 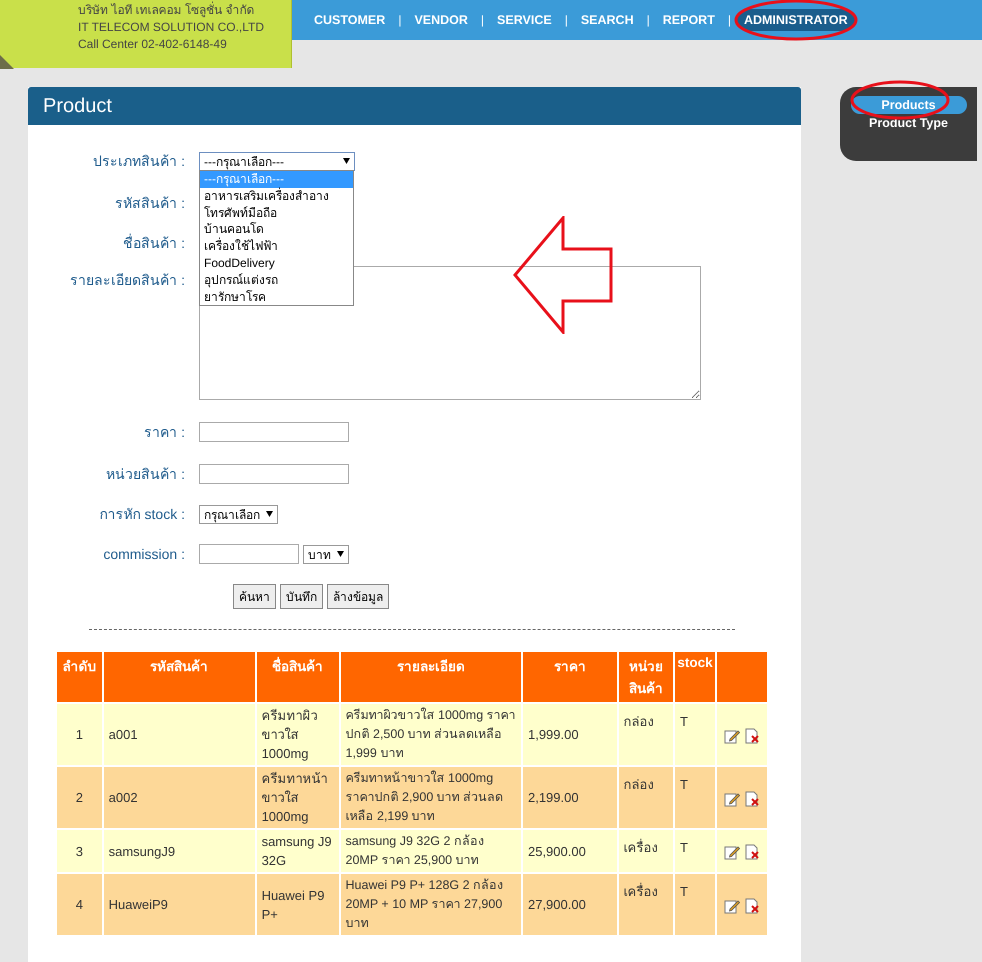 I want to click on table-cell: 2, so click(x=79, y=797).